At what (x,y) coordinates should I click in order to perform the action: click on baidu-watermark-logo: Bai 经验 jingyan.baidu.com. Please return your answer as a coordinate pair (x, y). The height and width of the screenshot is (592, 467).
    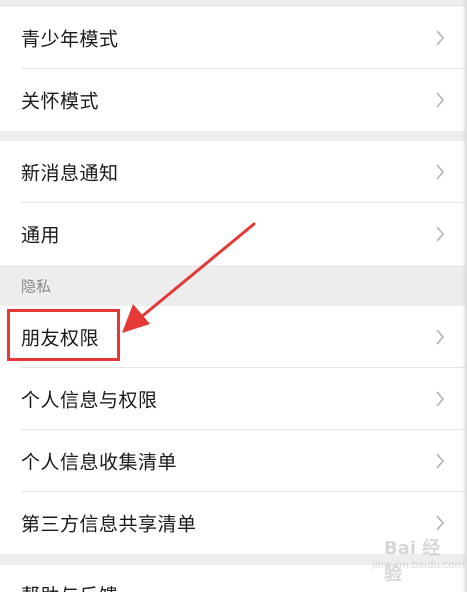
    Looking at the image, I should click on (409, 558).